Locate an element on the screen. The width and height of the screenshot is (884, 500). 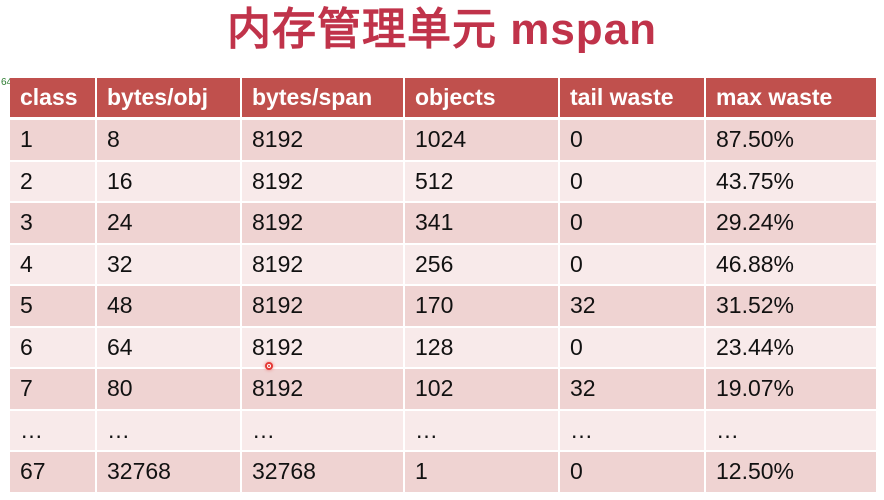
cell-max-waste: 19.07% is located at coordinates (790, 389).